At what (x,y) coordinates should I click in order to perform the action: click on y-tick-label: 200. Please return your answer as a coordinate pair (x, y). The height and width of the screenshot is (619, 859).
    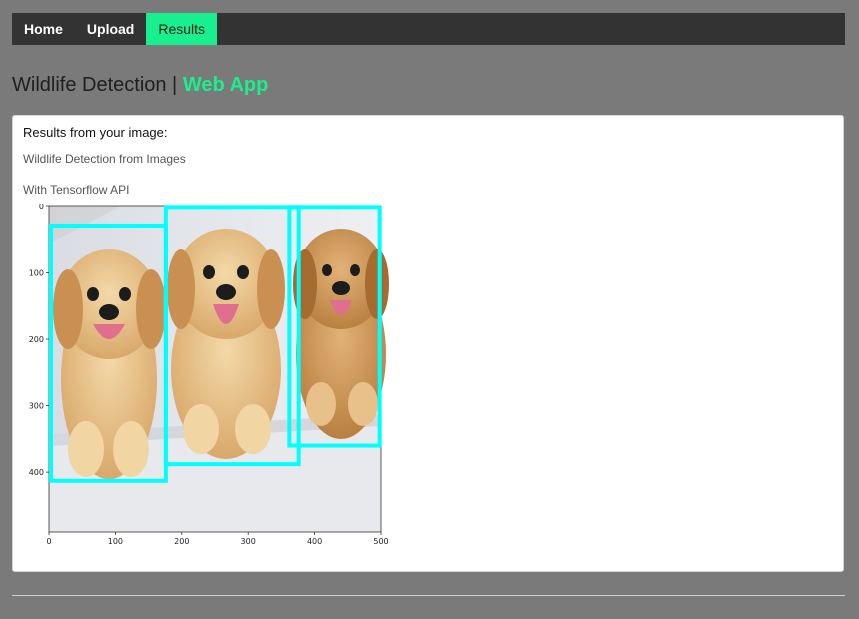
    Looking at the image, I should click on (36, 339).